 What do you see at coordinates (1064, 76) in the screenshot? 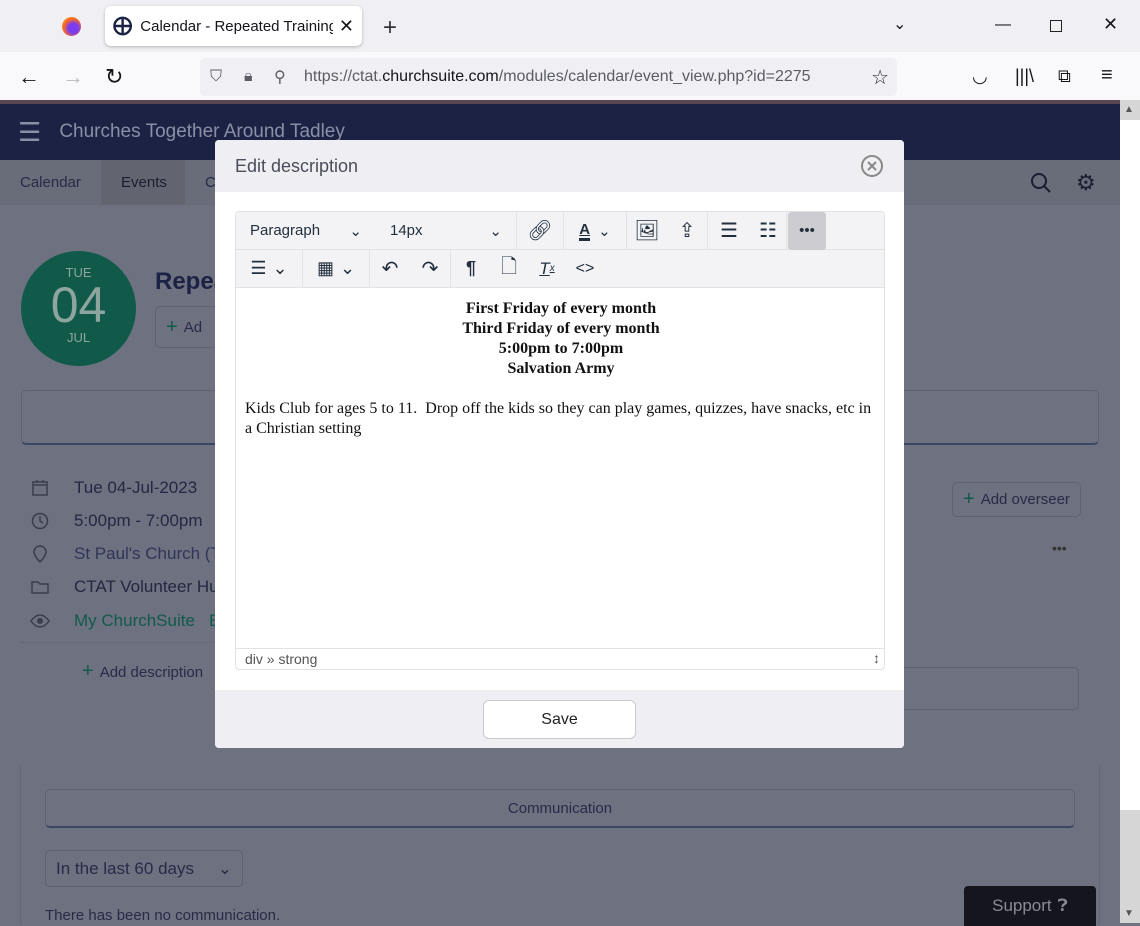
I see `extensions-icon: ⧉` at bounding box center [1064, 76].